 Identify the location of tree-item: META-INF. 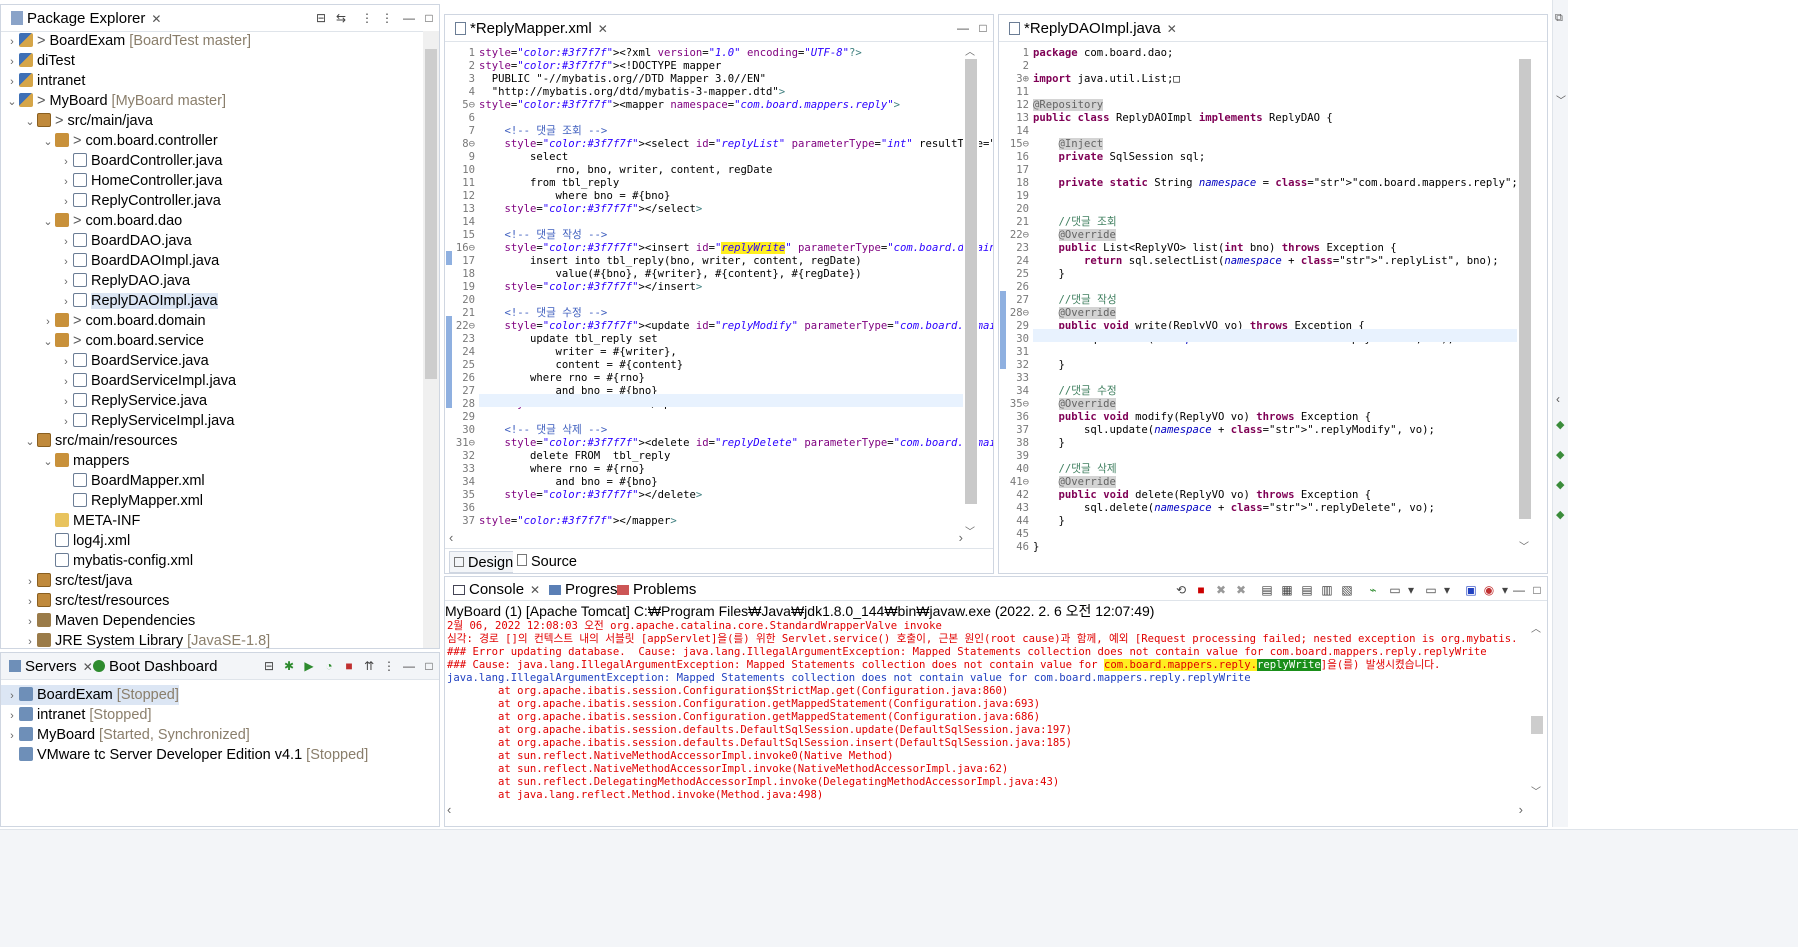
(70, 521).